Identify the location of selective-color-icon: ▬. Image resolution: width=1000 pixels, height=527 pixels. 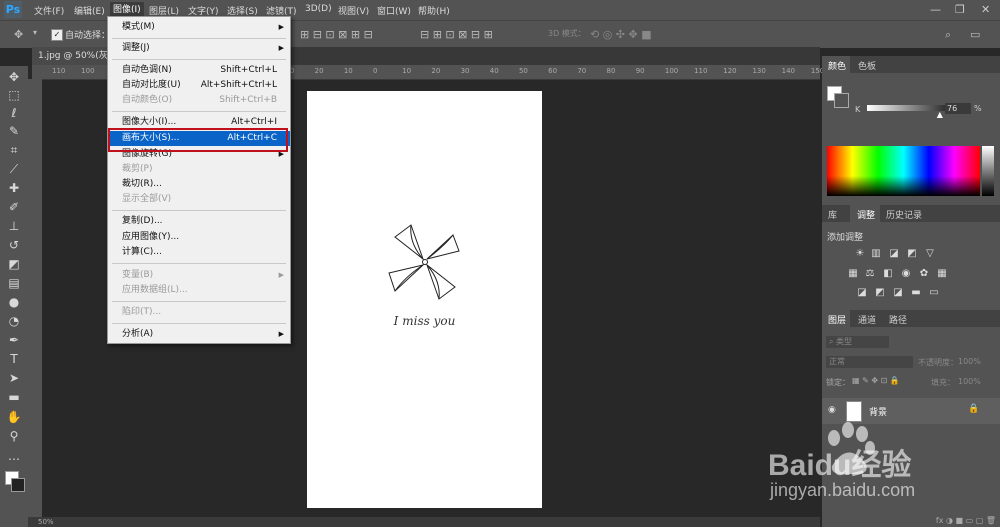
(916, 293).